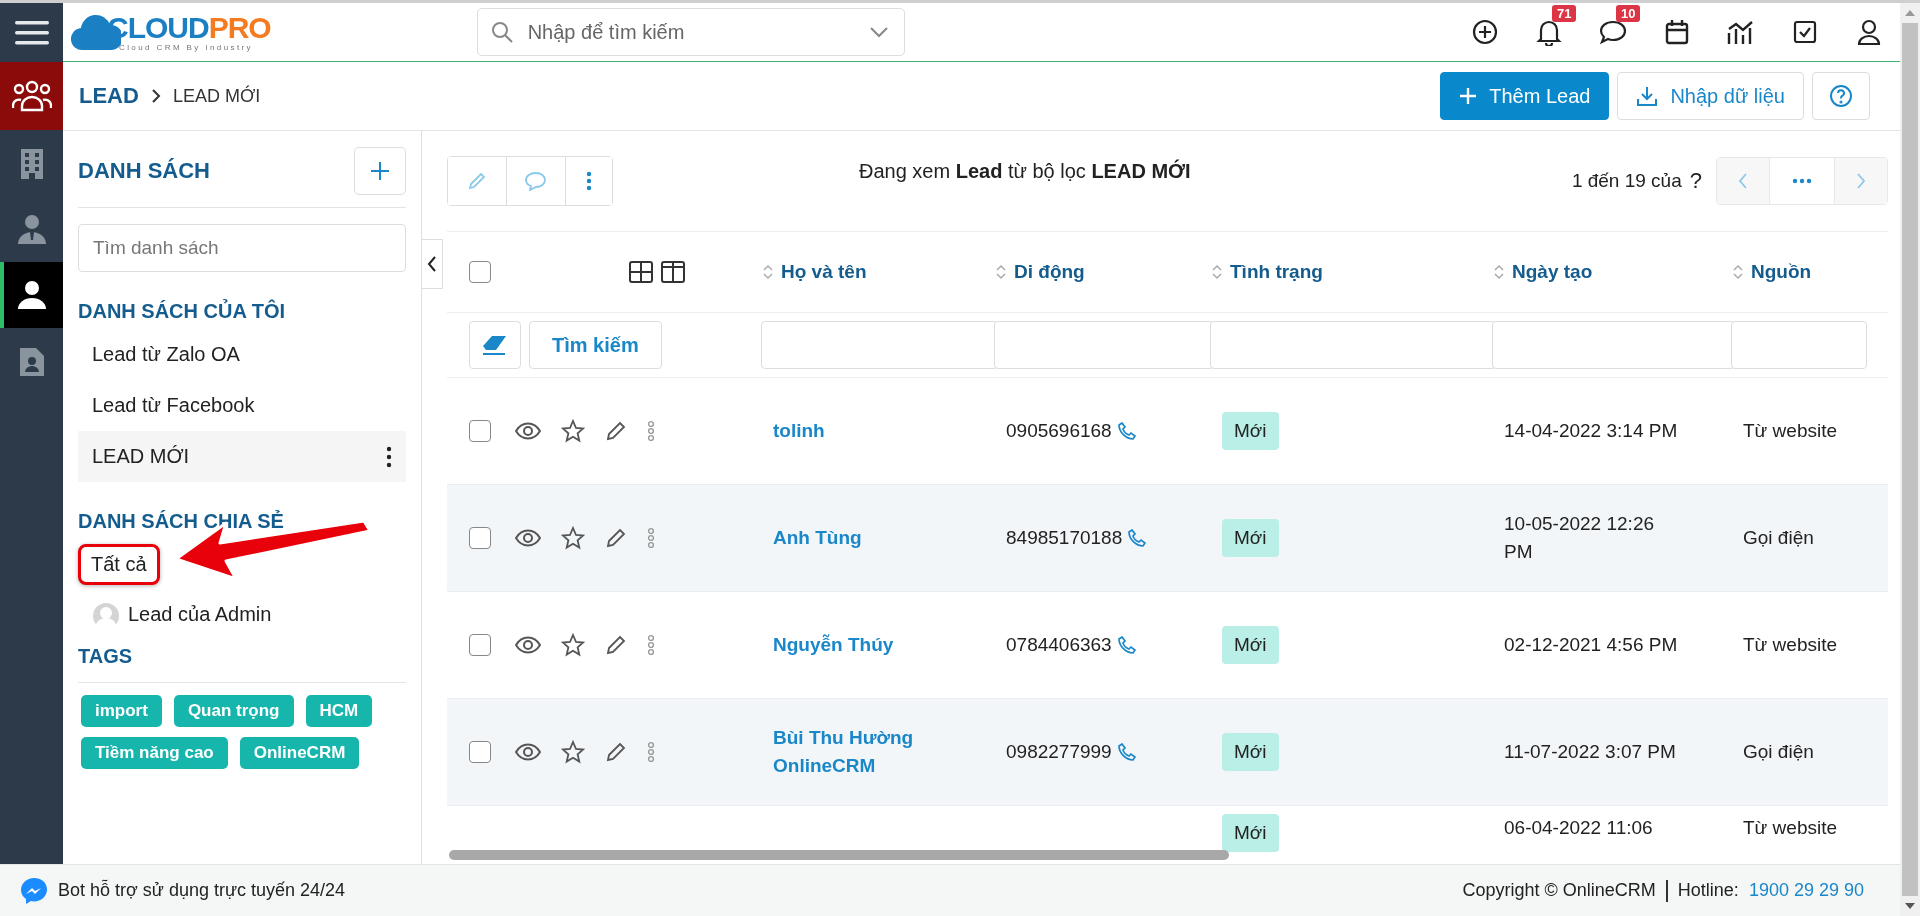 The image size is (1920, 916). What do you see at coordinates (200, 614) in the screenshot?
I see `list-item: Lead của Admin` at bounding box center [200, 614].